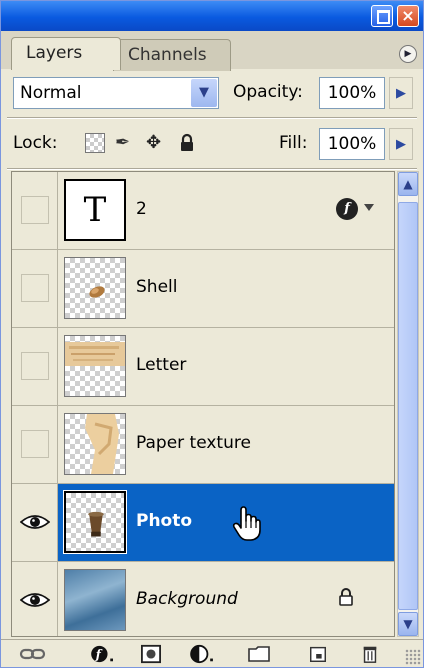  What do you see at coordinates (369, 207) in the screenshot?
I see `expand-effects-icon` at bounding box center [369, 207].